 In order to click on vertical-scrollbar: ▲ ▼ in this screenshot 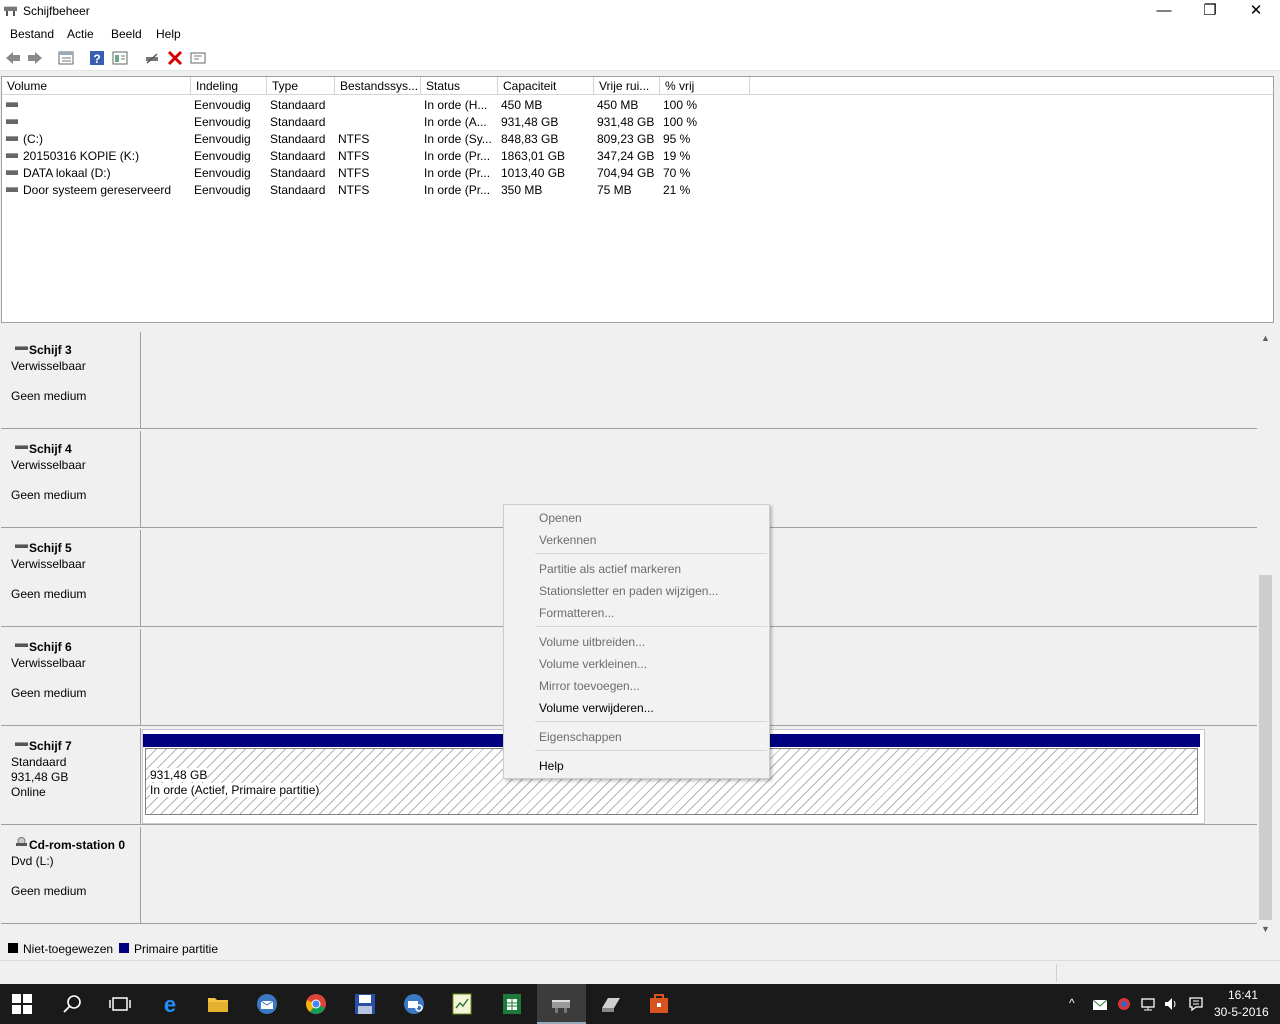, I will do `click(1265, 634)`.